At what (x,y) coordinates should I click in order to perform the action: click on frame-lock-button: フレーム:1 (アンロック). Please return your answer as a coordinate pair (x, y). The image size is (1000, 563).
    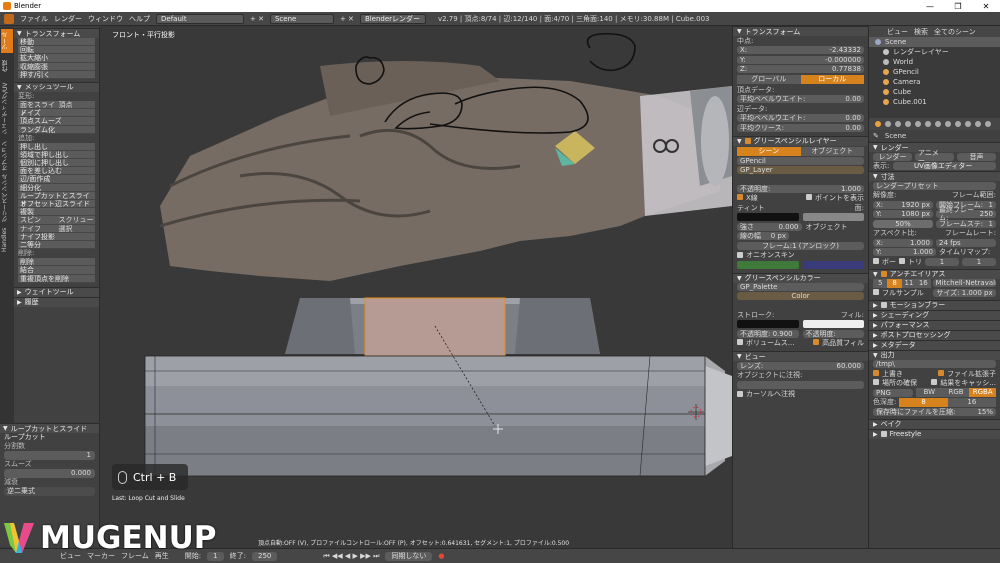
    Looking at the image, I should click on (800, 245).